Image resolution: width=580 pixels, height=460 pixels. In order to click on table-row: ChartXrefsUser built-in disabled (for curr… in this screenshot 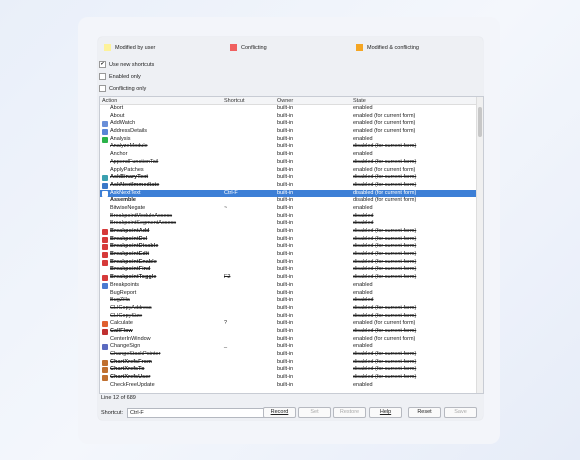, I will do `click(288, 378)`.